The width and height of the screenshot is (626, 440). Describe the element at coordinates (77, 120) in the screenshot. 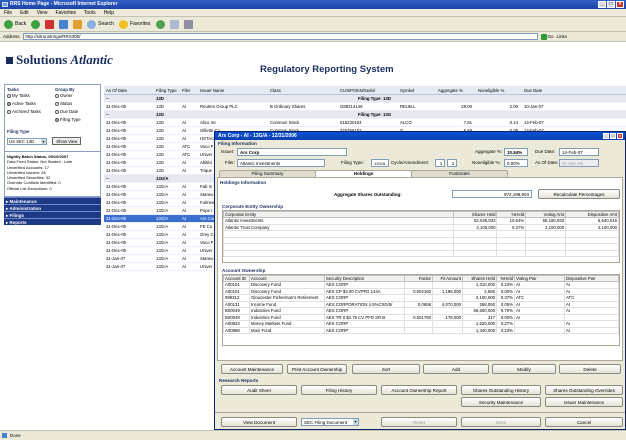

I see `radio-filing-type: Filing Type` at that location.